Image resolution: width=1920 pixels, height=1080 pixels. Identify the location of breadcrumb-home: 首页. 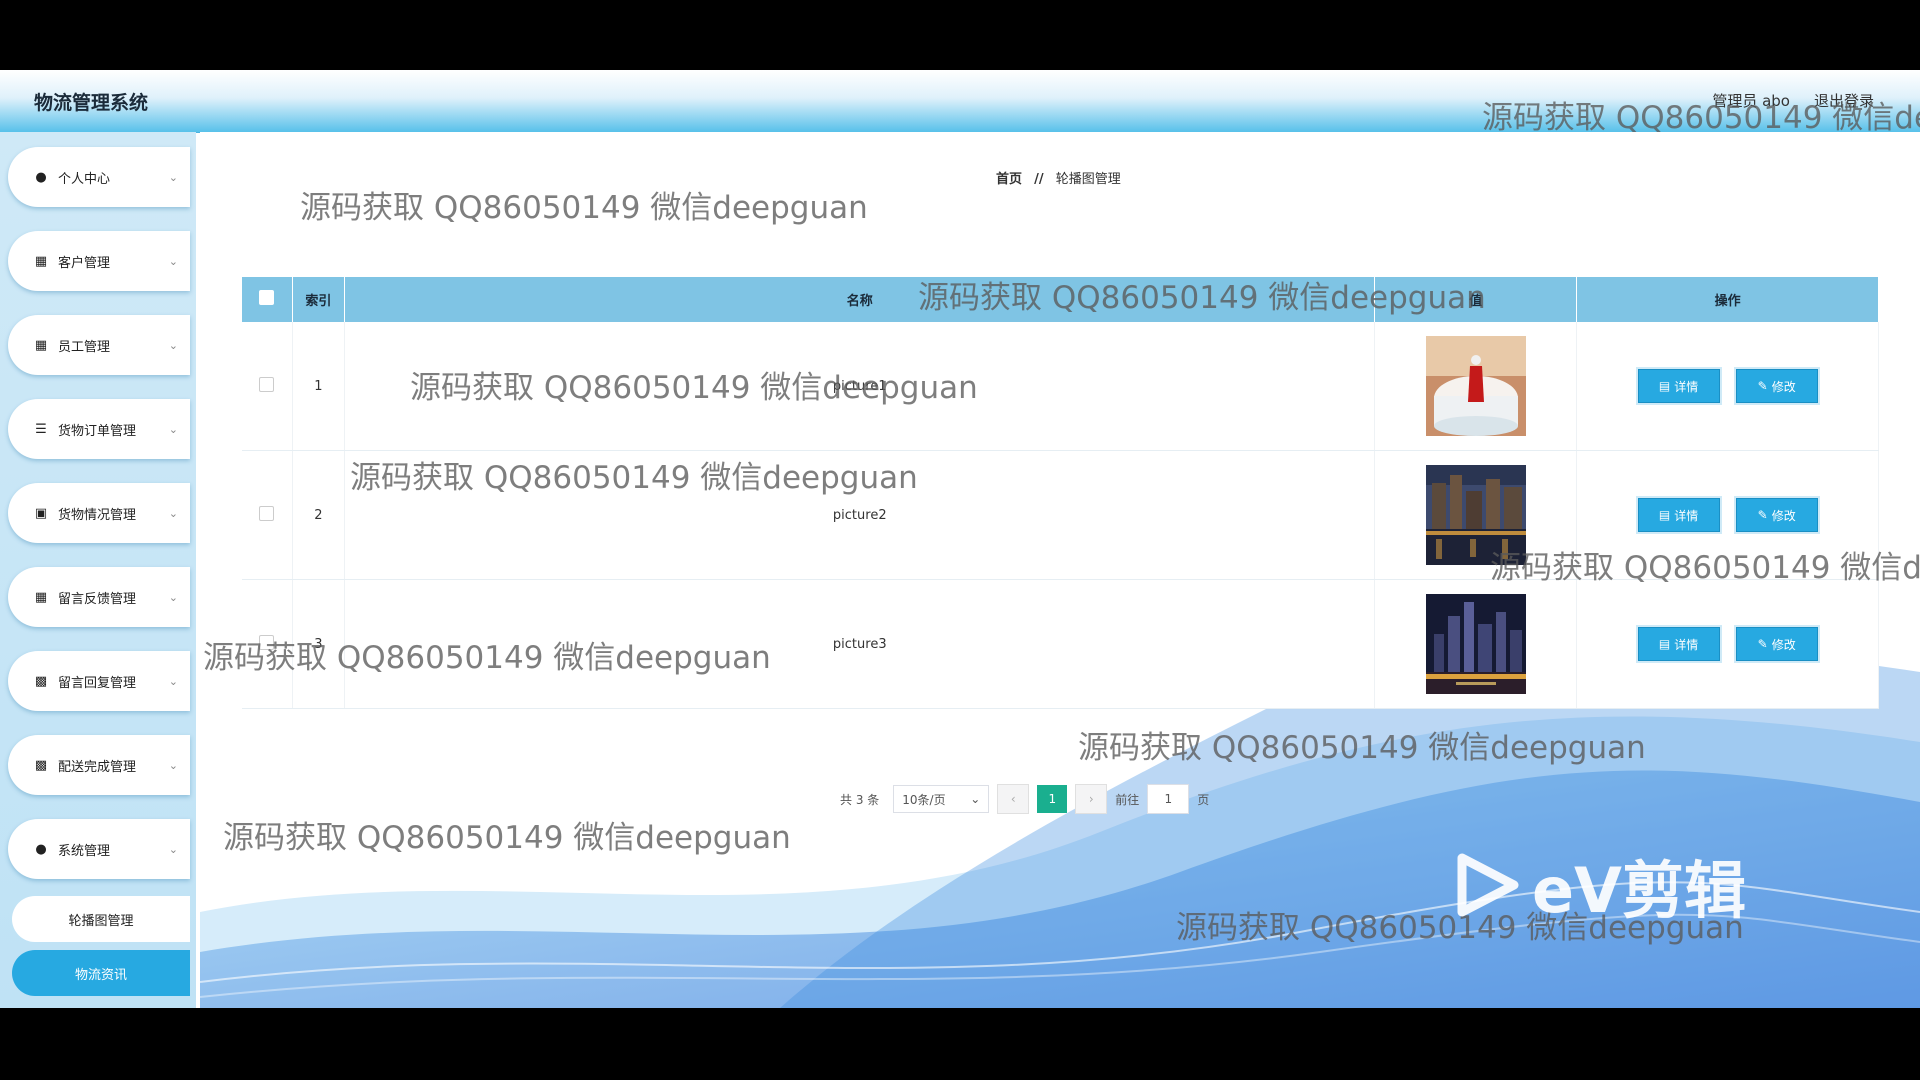
(1009, 179).